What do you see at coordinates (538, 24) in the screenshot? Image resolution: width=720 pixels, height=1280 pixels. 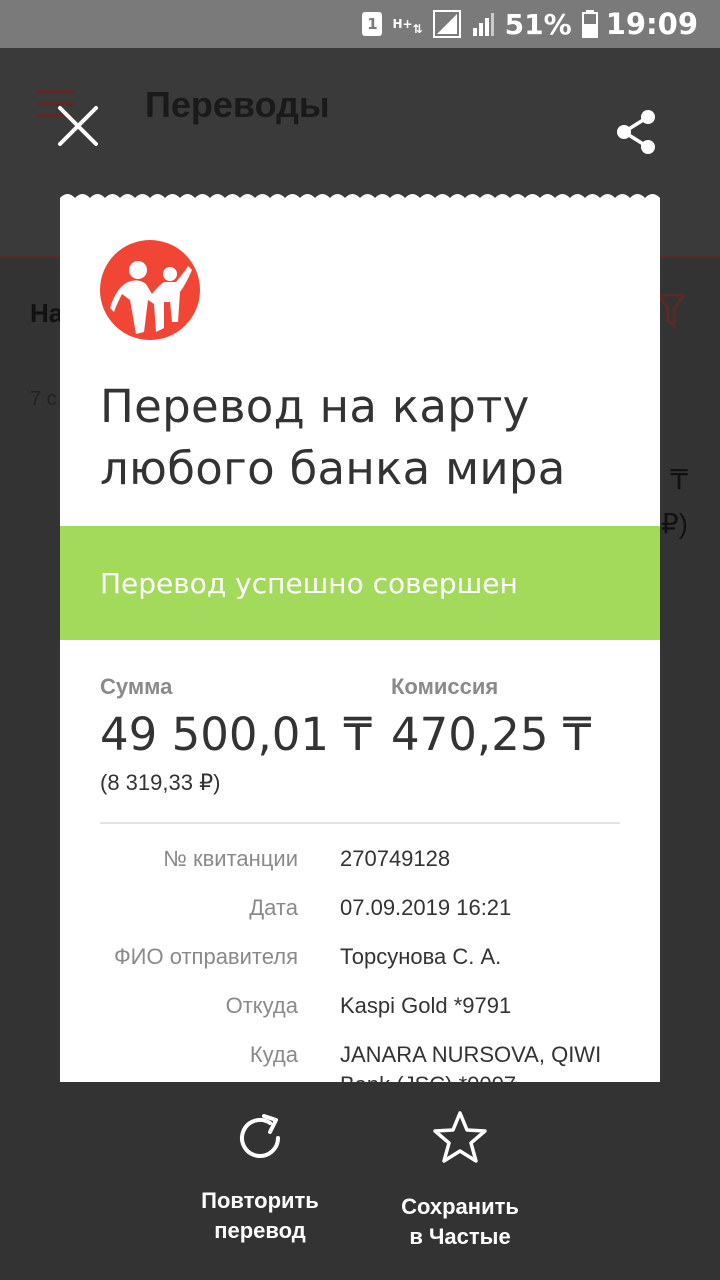 I see `battery-percent: 51%` at bounding box center [538, 24].